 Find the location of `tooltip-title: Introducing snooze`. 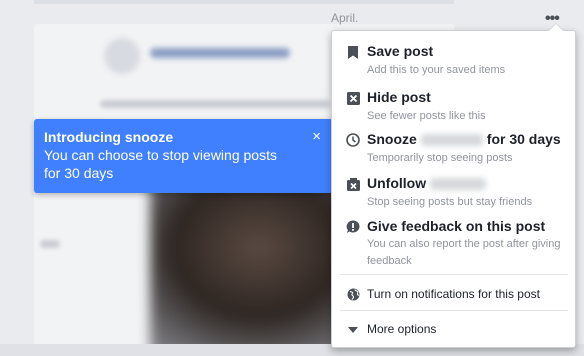

tooltip-title: Introducing snooze is located at coordinates (109, 137).